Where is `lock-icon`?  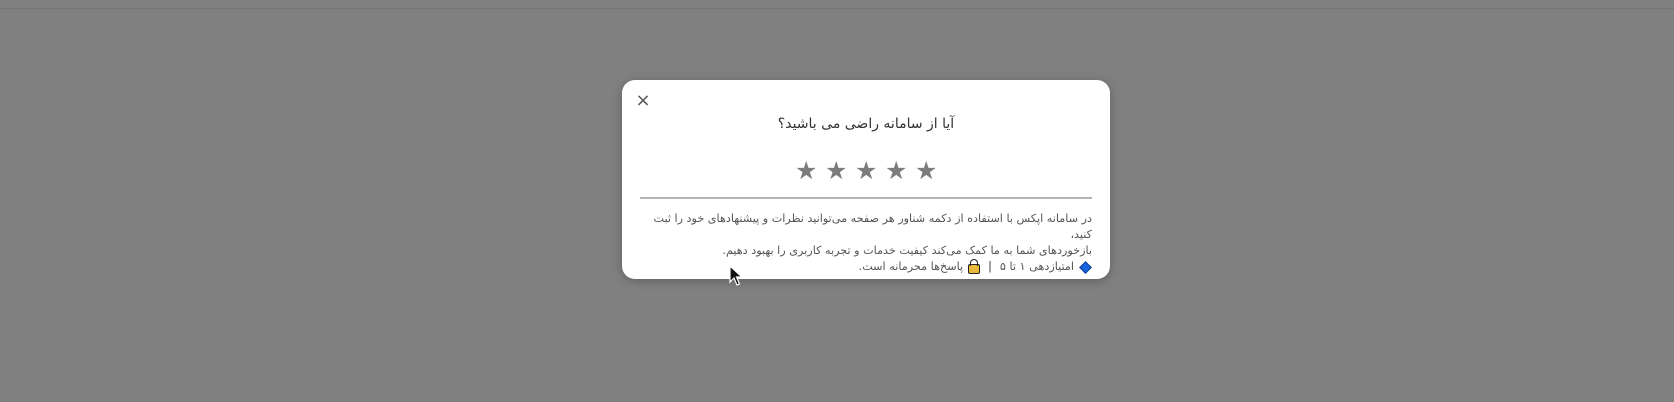 lock-icon is located at coordinates (974, 266).